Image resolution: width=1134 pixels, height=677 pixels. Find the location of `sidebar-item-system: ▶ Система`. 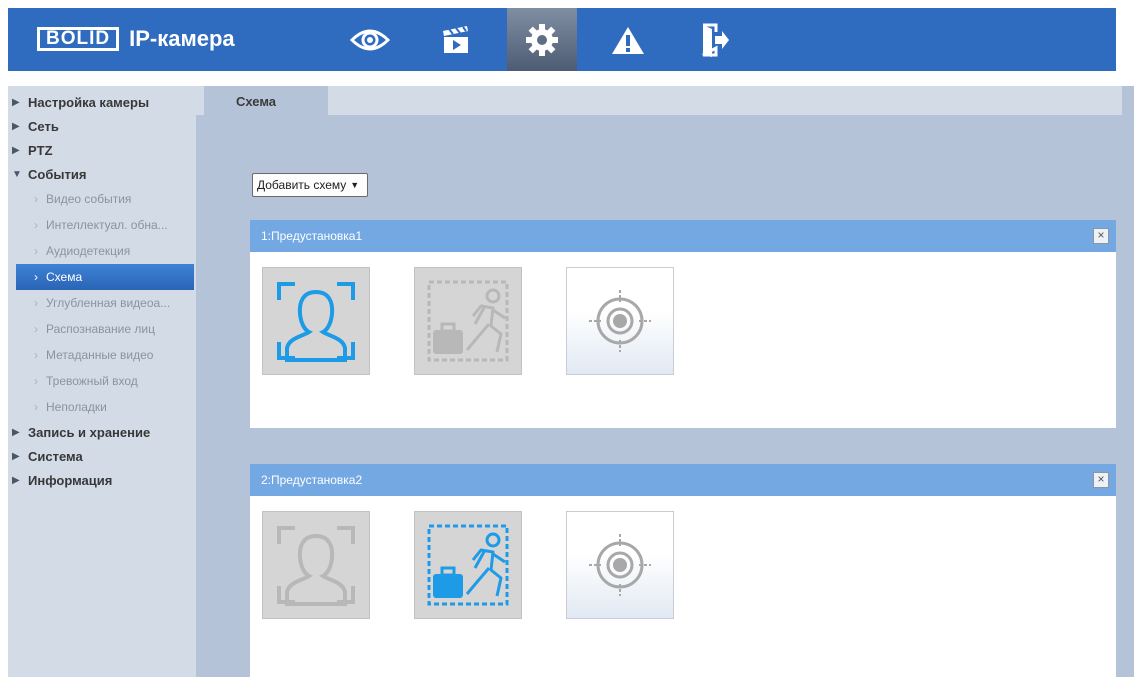

sidebar-item-system: ▶ Система is located at coordinates (102, 456).